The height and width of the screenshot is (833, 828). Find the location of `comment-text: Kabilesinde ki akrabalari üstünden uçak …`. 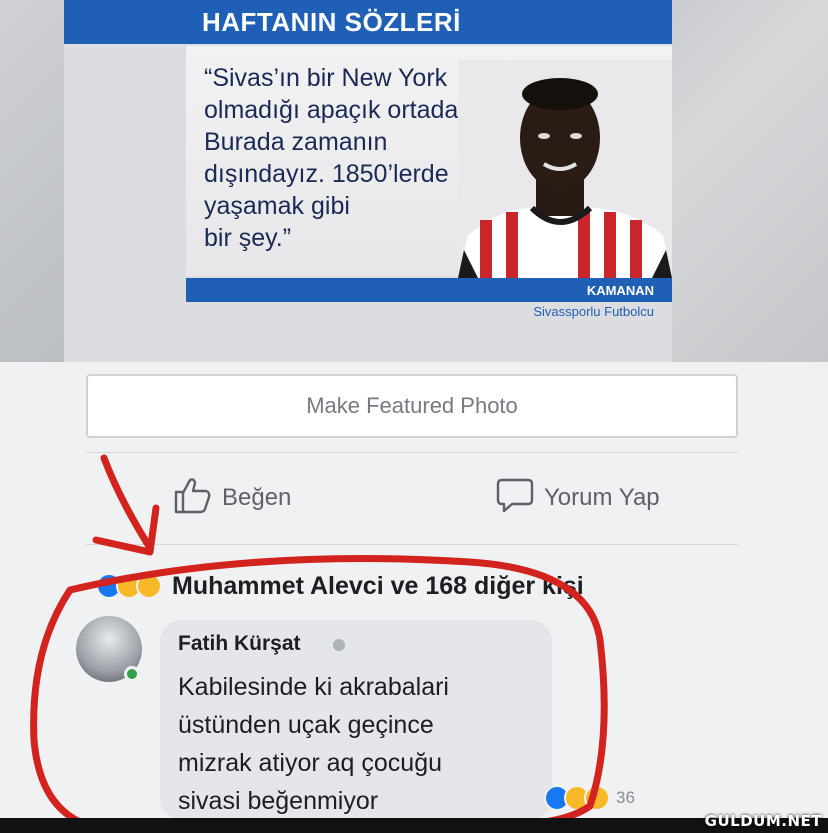

comment-text: Kabilesinde ki akrabalari üstünden uçak … is located at coordinates (313, 744).